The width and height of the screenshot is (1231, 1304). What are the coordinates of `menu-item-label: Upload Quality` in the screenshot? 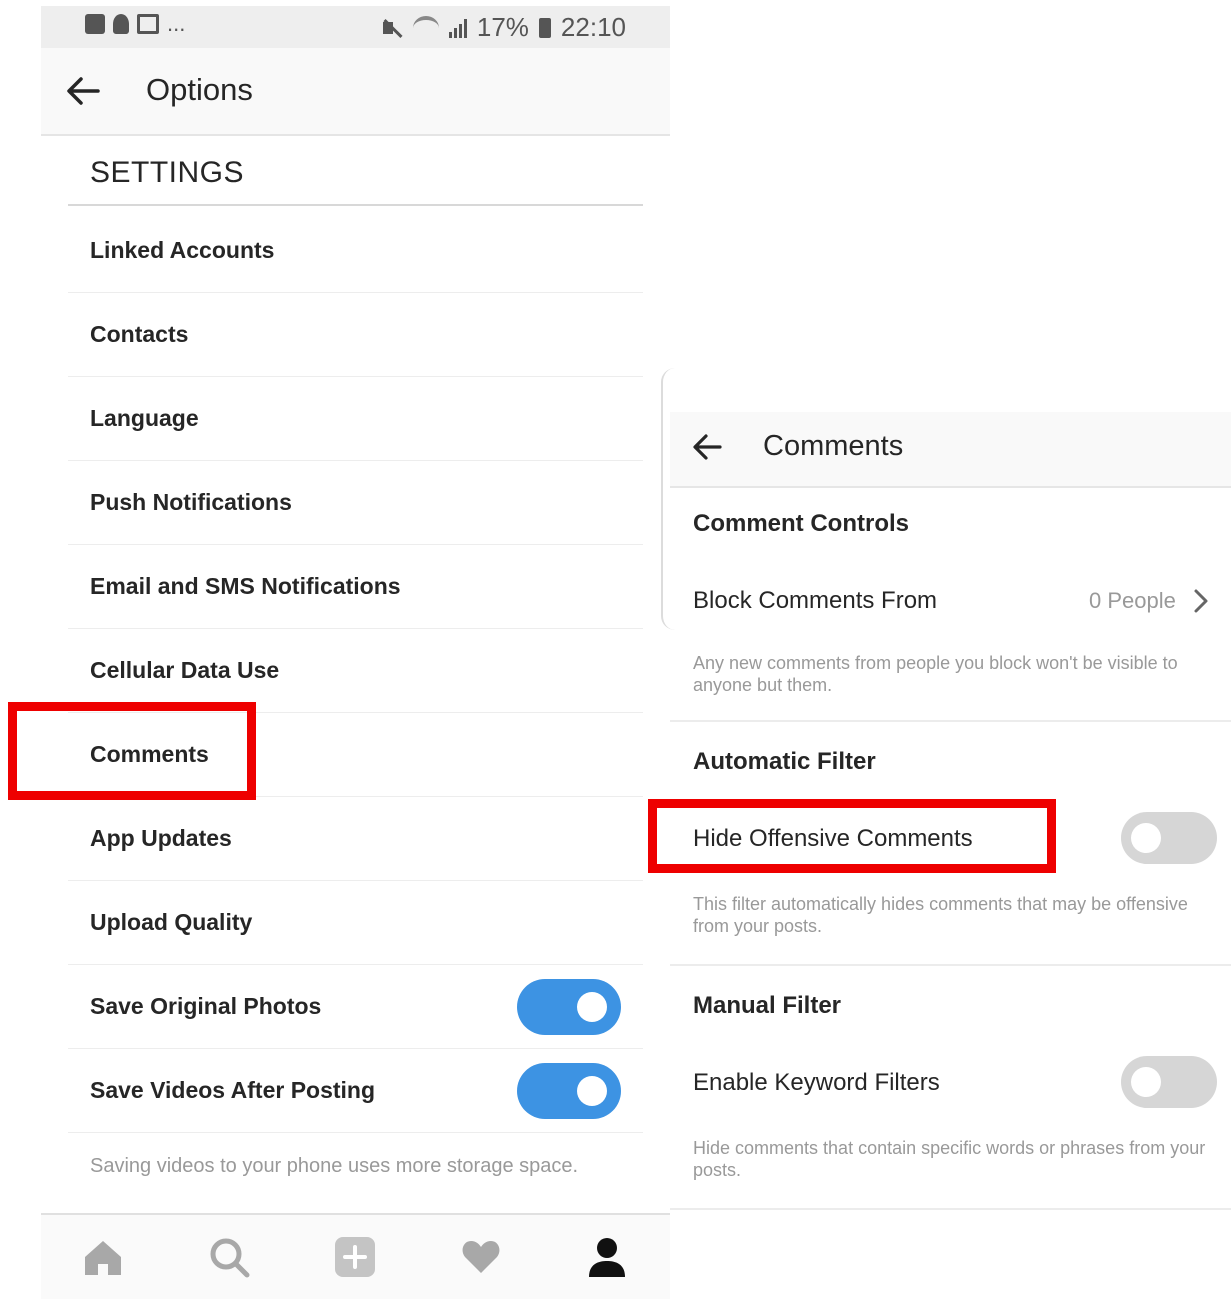 It's located at (171, 922).